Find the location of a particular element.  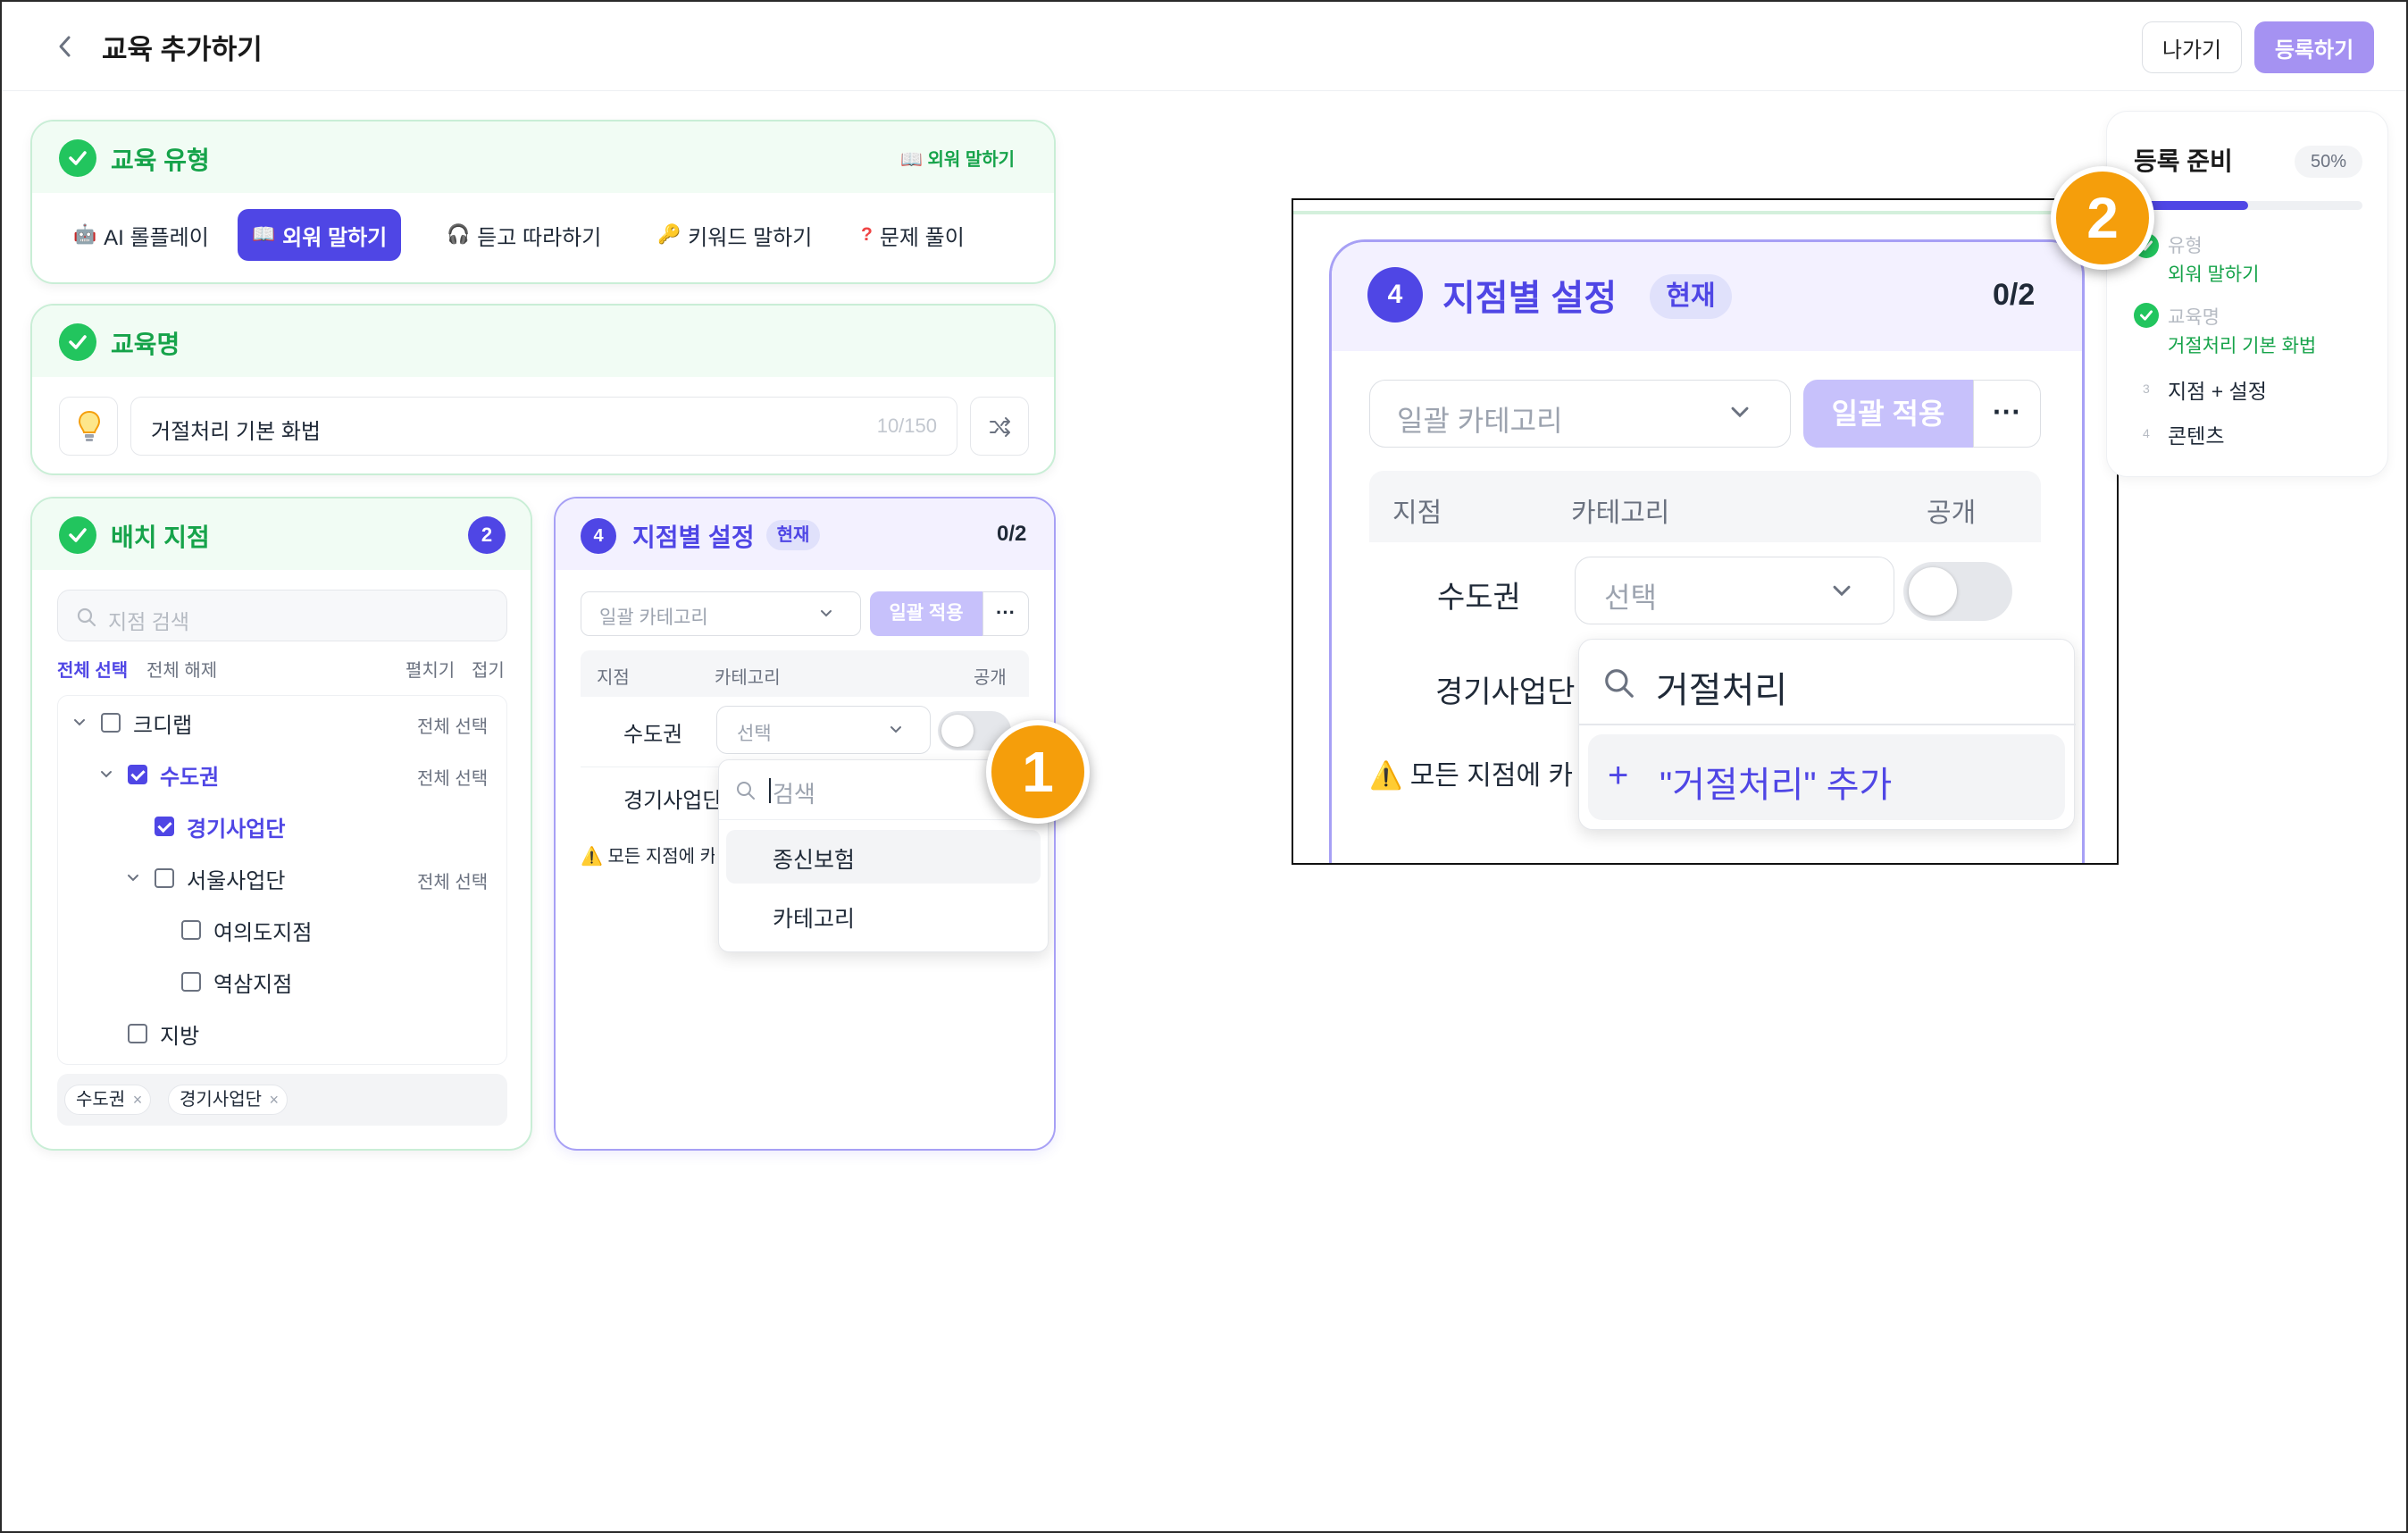

edu-type-card-header: 교육 유형 📖 외워 말하기 is located at coordinates (543, 157).